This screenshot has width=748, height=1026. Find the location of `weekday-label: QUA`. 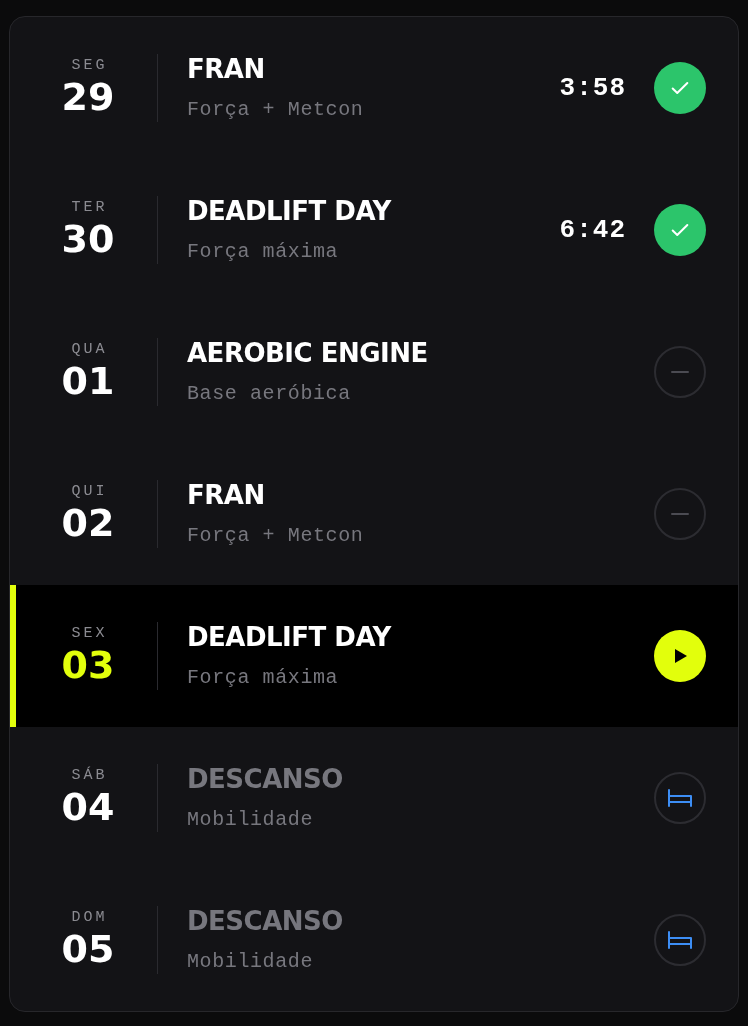

weekday-label: QUA is located at coordinates (89, 350).